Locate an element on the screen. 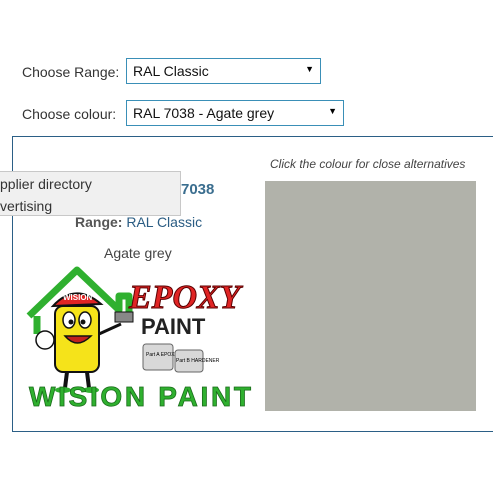  range-prefix: Range: is located at coordinates (99, 222).